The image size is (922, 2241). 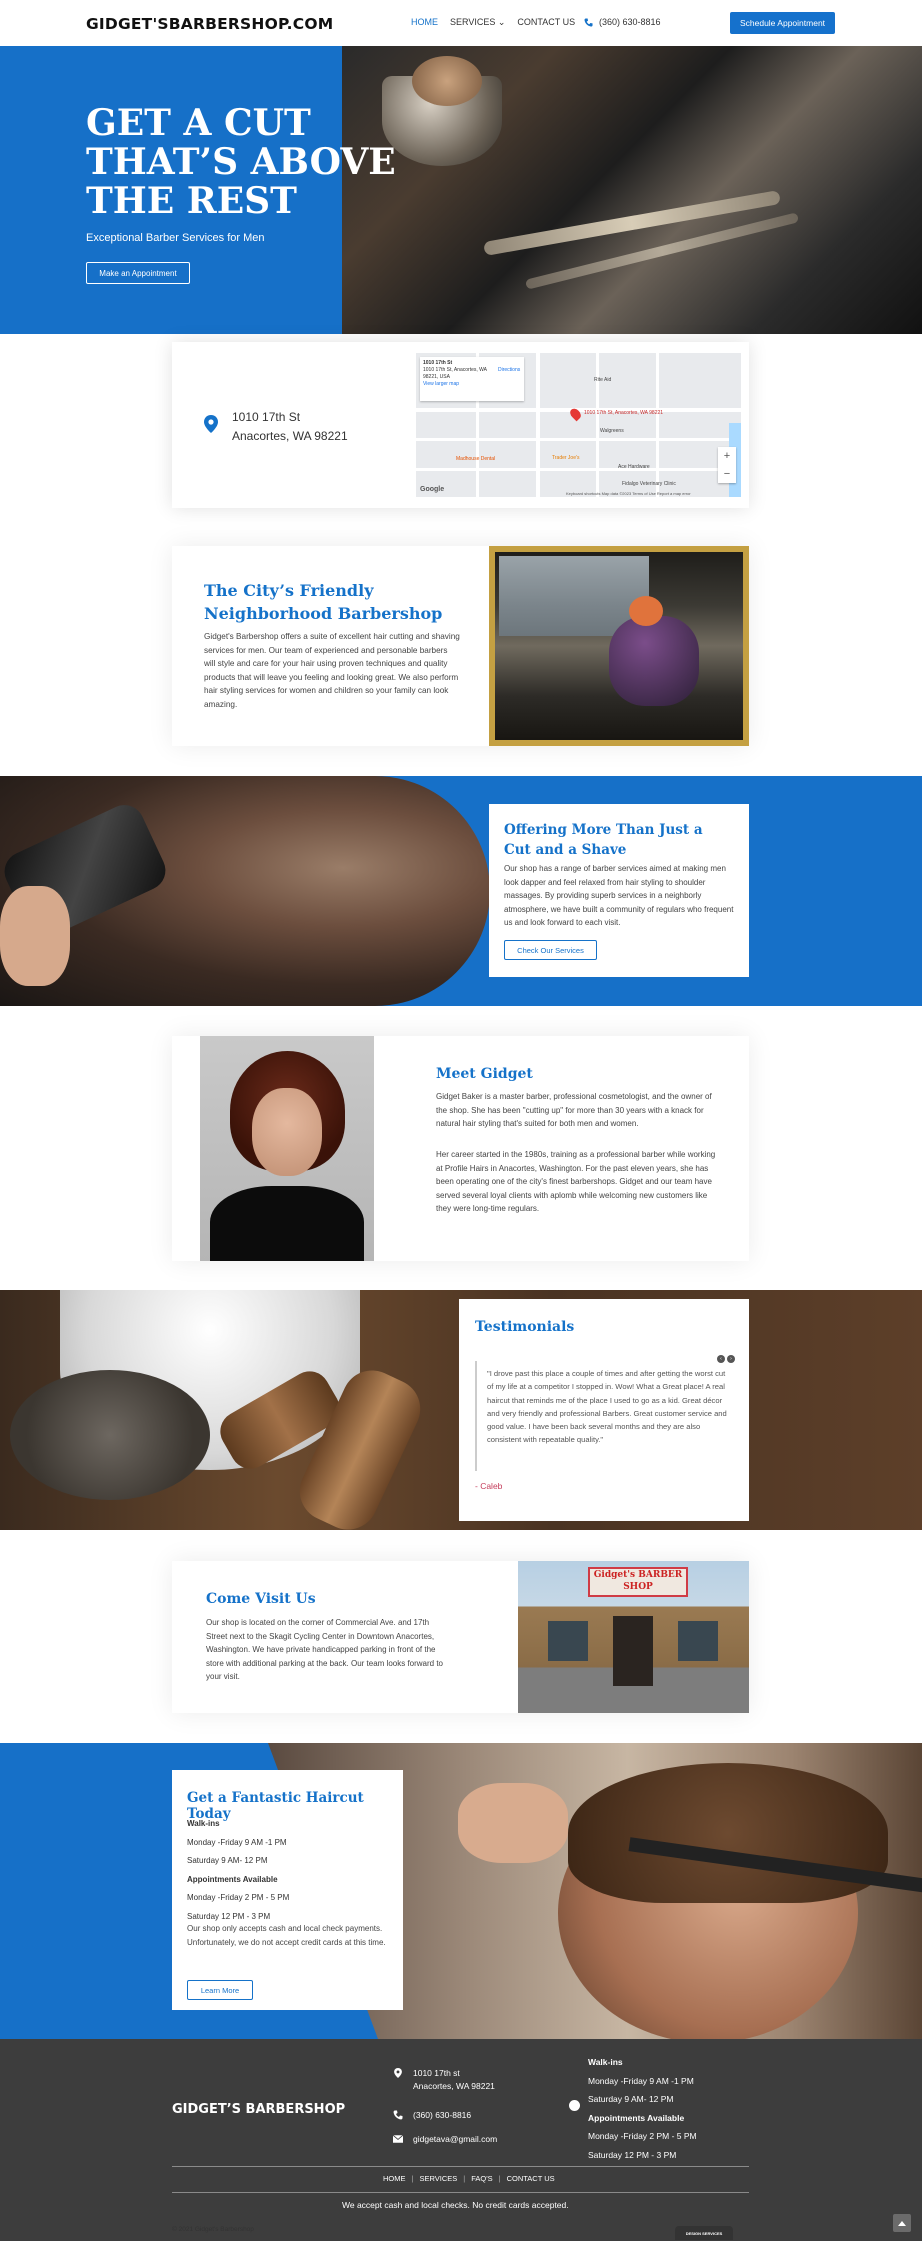 What do you see at coordinates (531, 2178) in the screenshot?
I see `footer-nav-contact: CONTACT US` at bounding box center [531, 2178].